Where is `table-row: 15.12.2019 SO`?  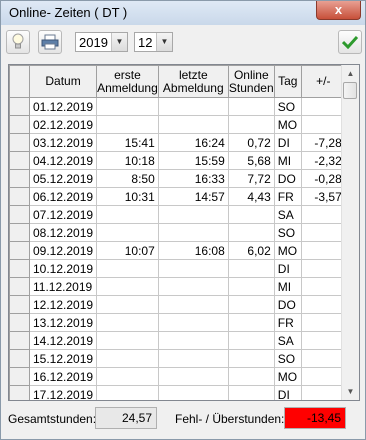
table-row: 15.12.2019 SO is located at coordinates (177, 358).